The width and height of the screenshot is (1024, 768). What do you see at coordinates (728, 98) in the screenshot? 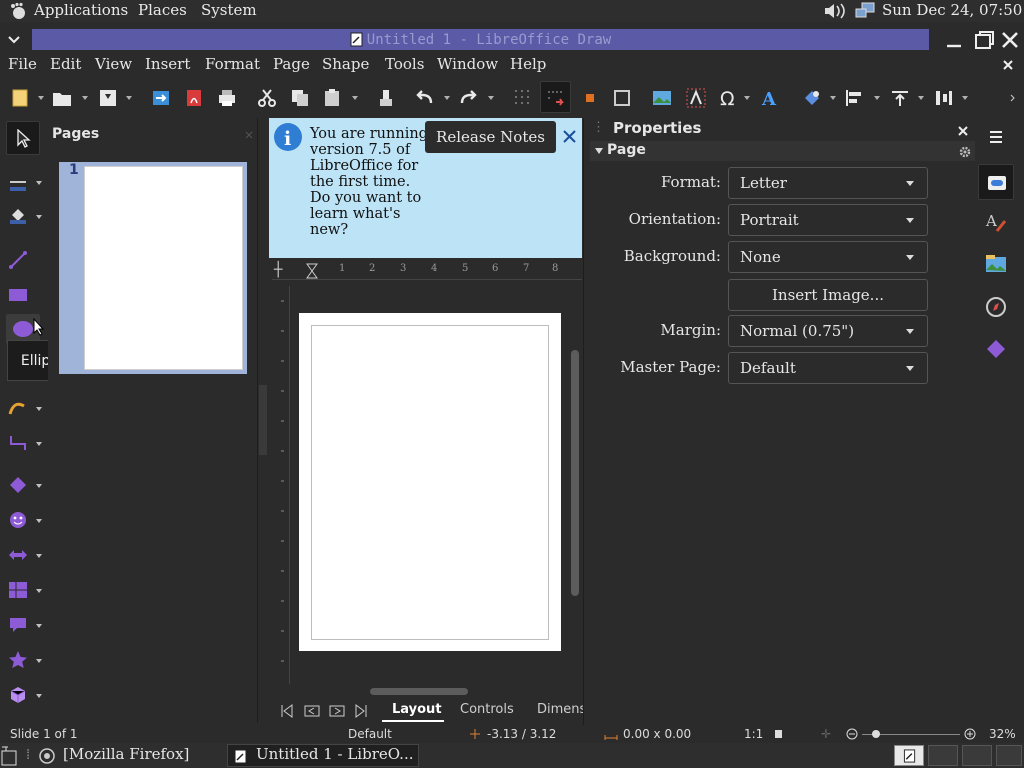
I see `special-character-icon: Ω` at bounding box center [728, 98].